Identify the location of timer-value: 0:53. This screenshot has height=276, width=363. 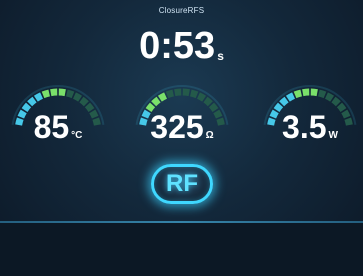
(177, 46).